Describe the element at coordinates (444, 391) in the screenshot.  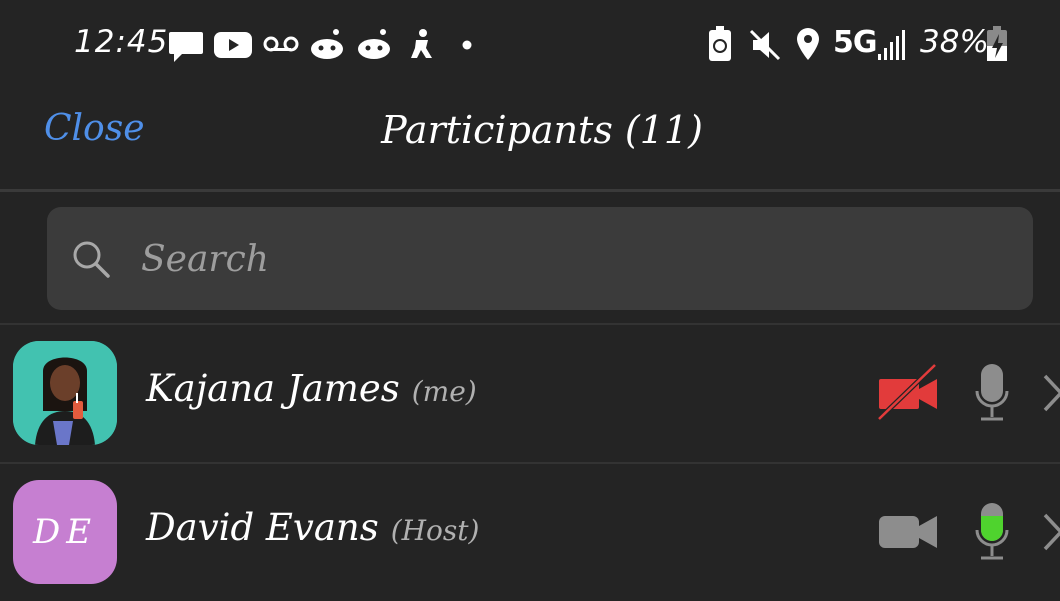
I see `participant-tag: (me)` at that location.